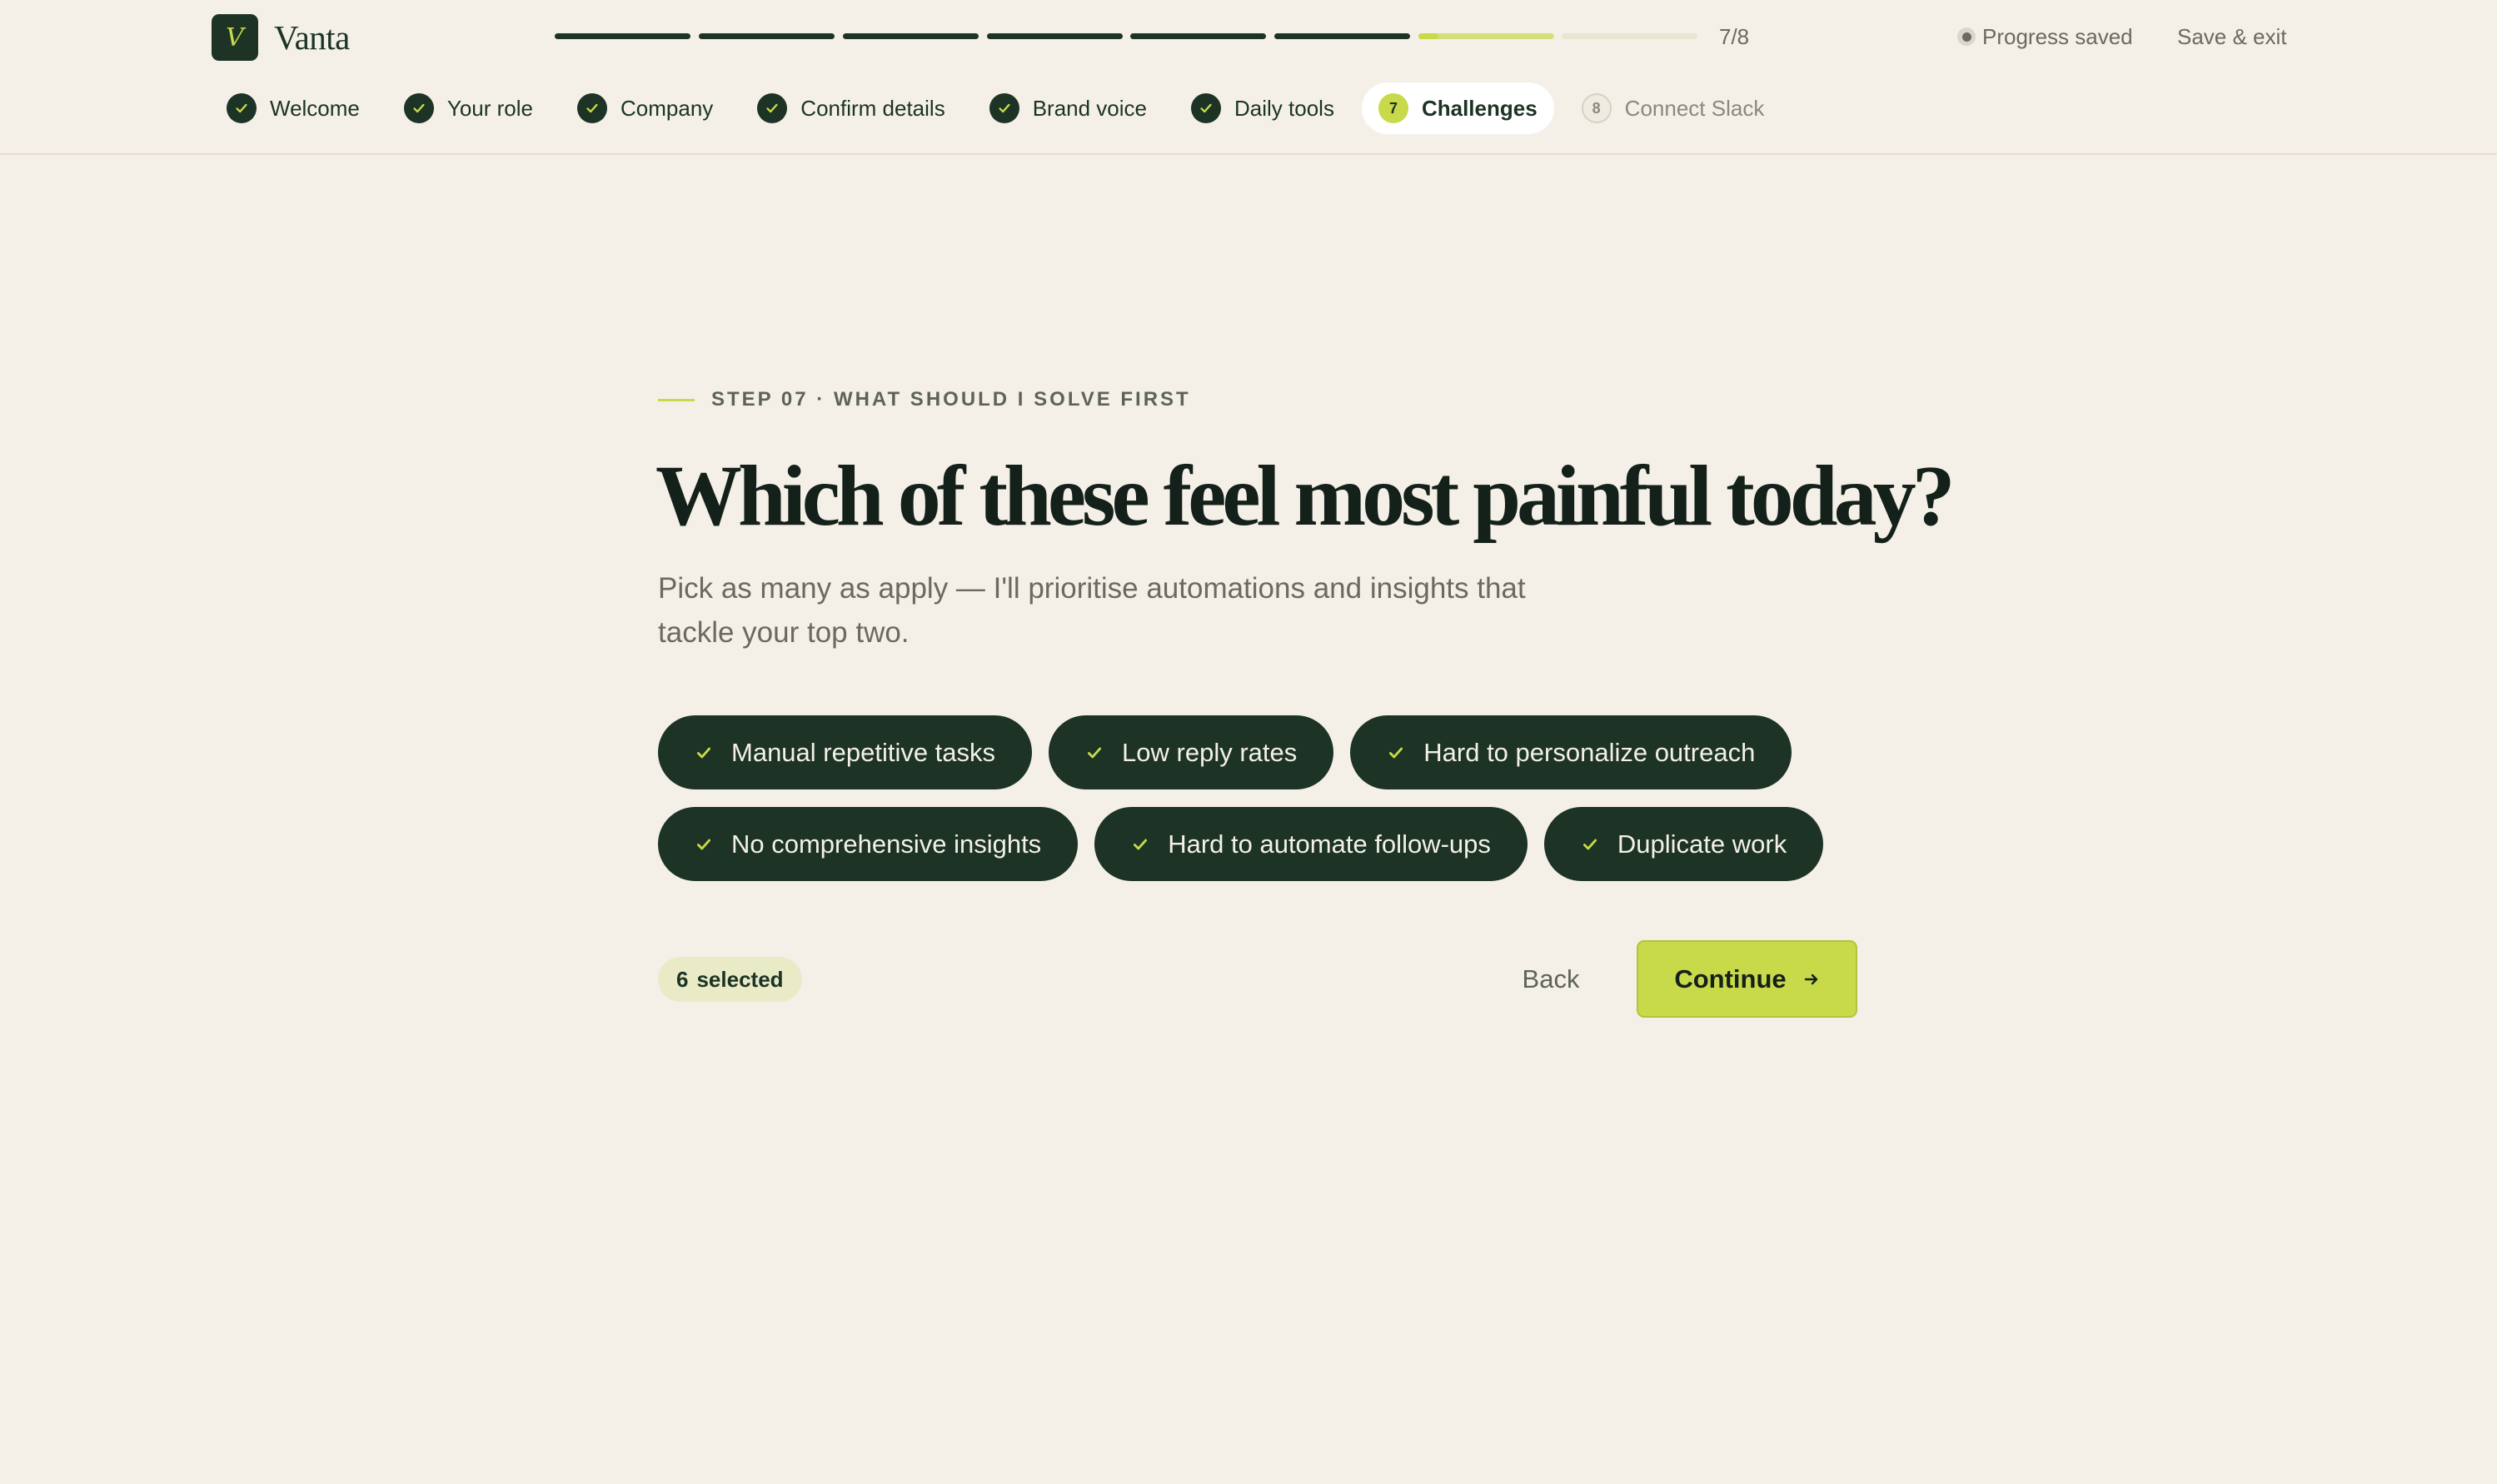  What do you see at coordinates (490, 108) in the screenshot?
I see `step-label: Your role` at bounding box center [490, 108].